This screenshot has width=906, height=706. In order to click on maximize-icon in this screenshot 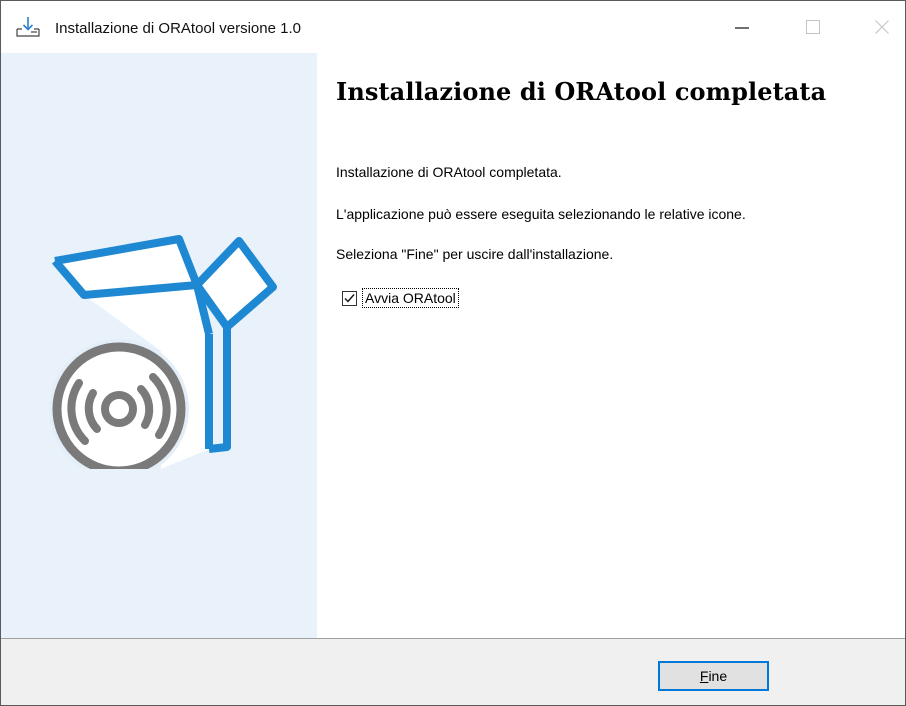, I will do `click(813, 27)`.